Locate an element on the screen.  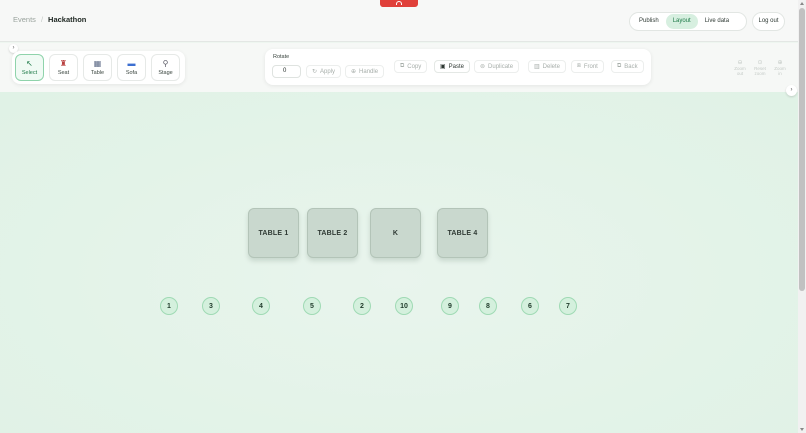
clipboard-icon: ▣ is located at coordinates (443, 67).